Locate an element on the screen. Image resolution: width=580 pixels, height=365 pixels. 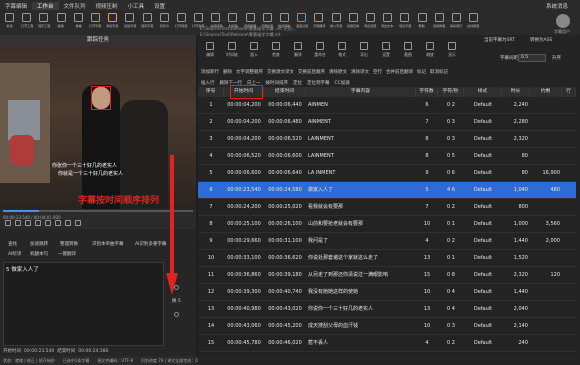
cell-text: 看我就会有要那 is located at coordinates (361, 207).